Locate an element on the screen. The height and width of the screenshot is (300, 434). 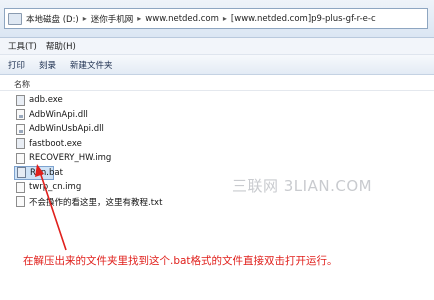
burn-button: 刻录 is located at coordinates (50, 65).